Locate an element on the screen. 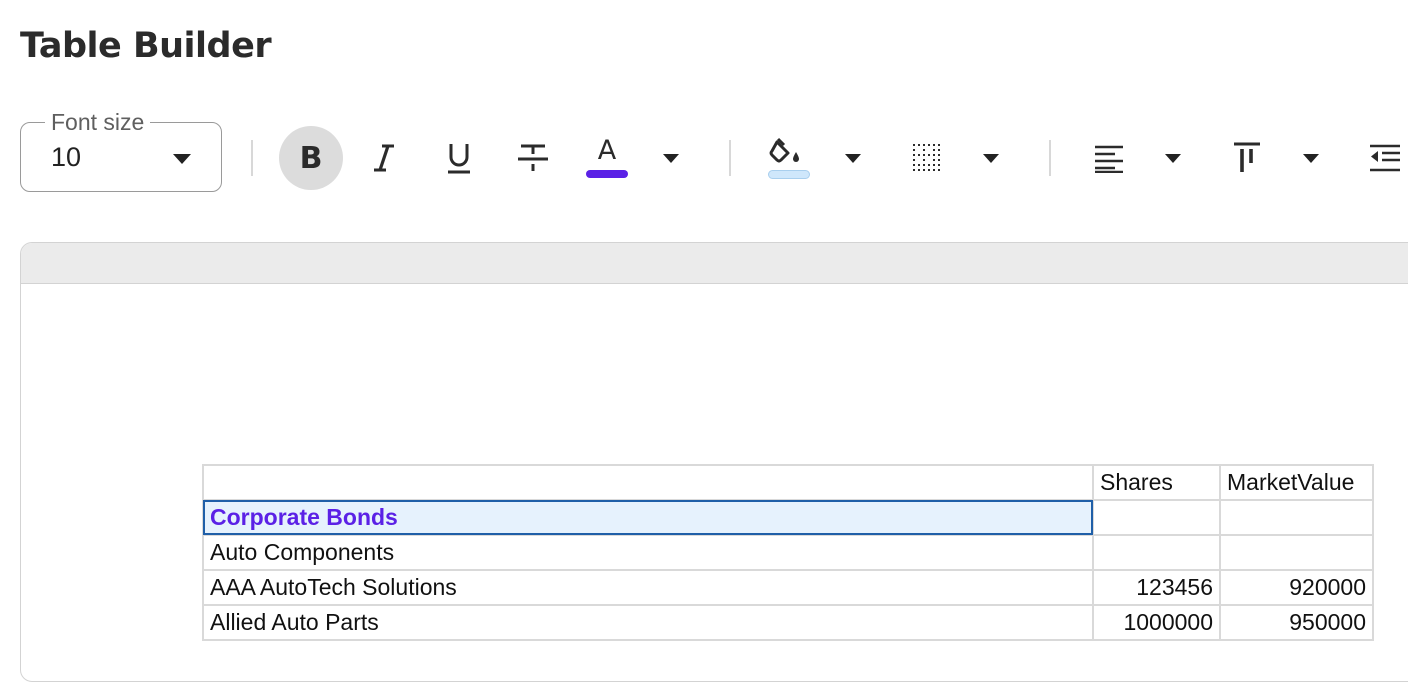 The width and height of the screenshot is (1408, 682). table-row: Corporate Bonds is located at coordinates (788, 517).